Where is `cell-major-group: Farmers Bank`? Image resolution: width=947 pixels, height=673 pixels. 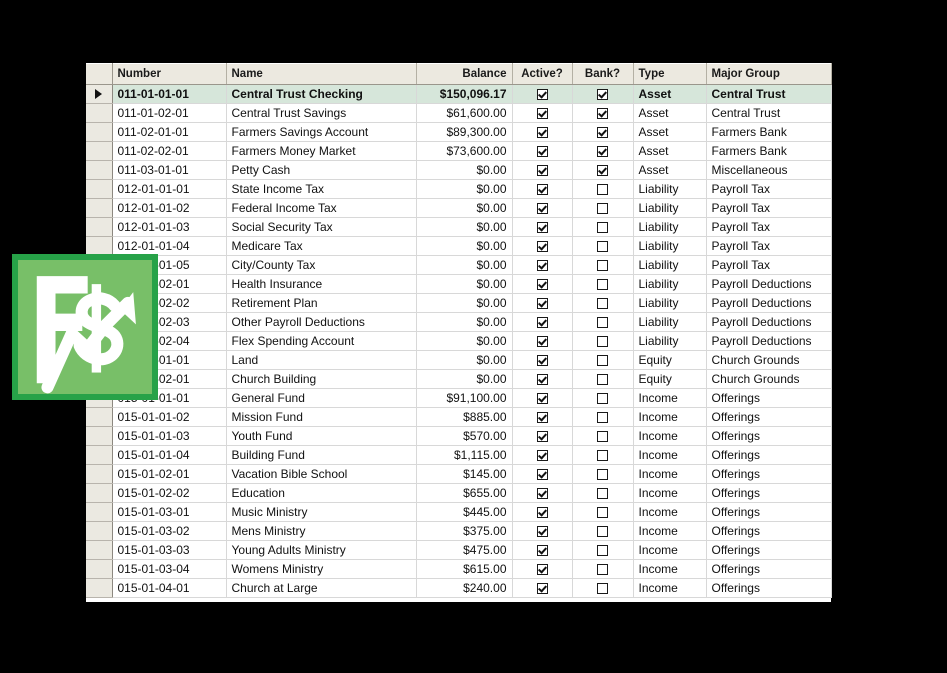
cell-major-group: Farmers Bank is located at coordinates (769, 151).